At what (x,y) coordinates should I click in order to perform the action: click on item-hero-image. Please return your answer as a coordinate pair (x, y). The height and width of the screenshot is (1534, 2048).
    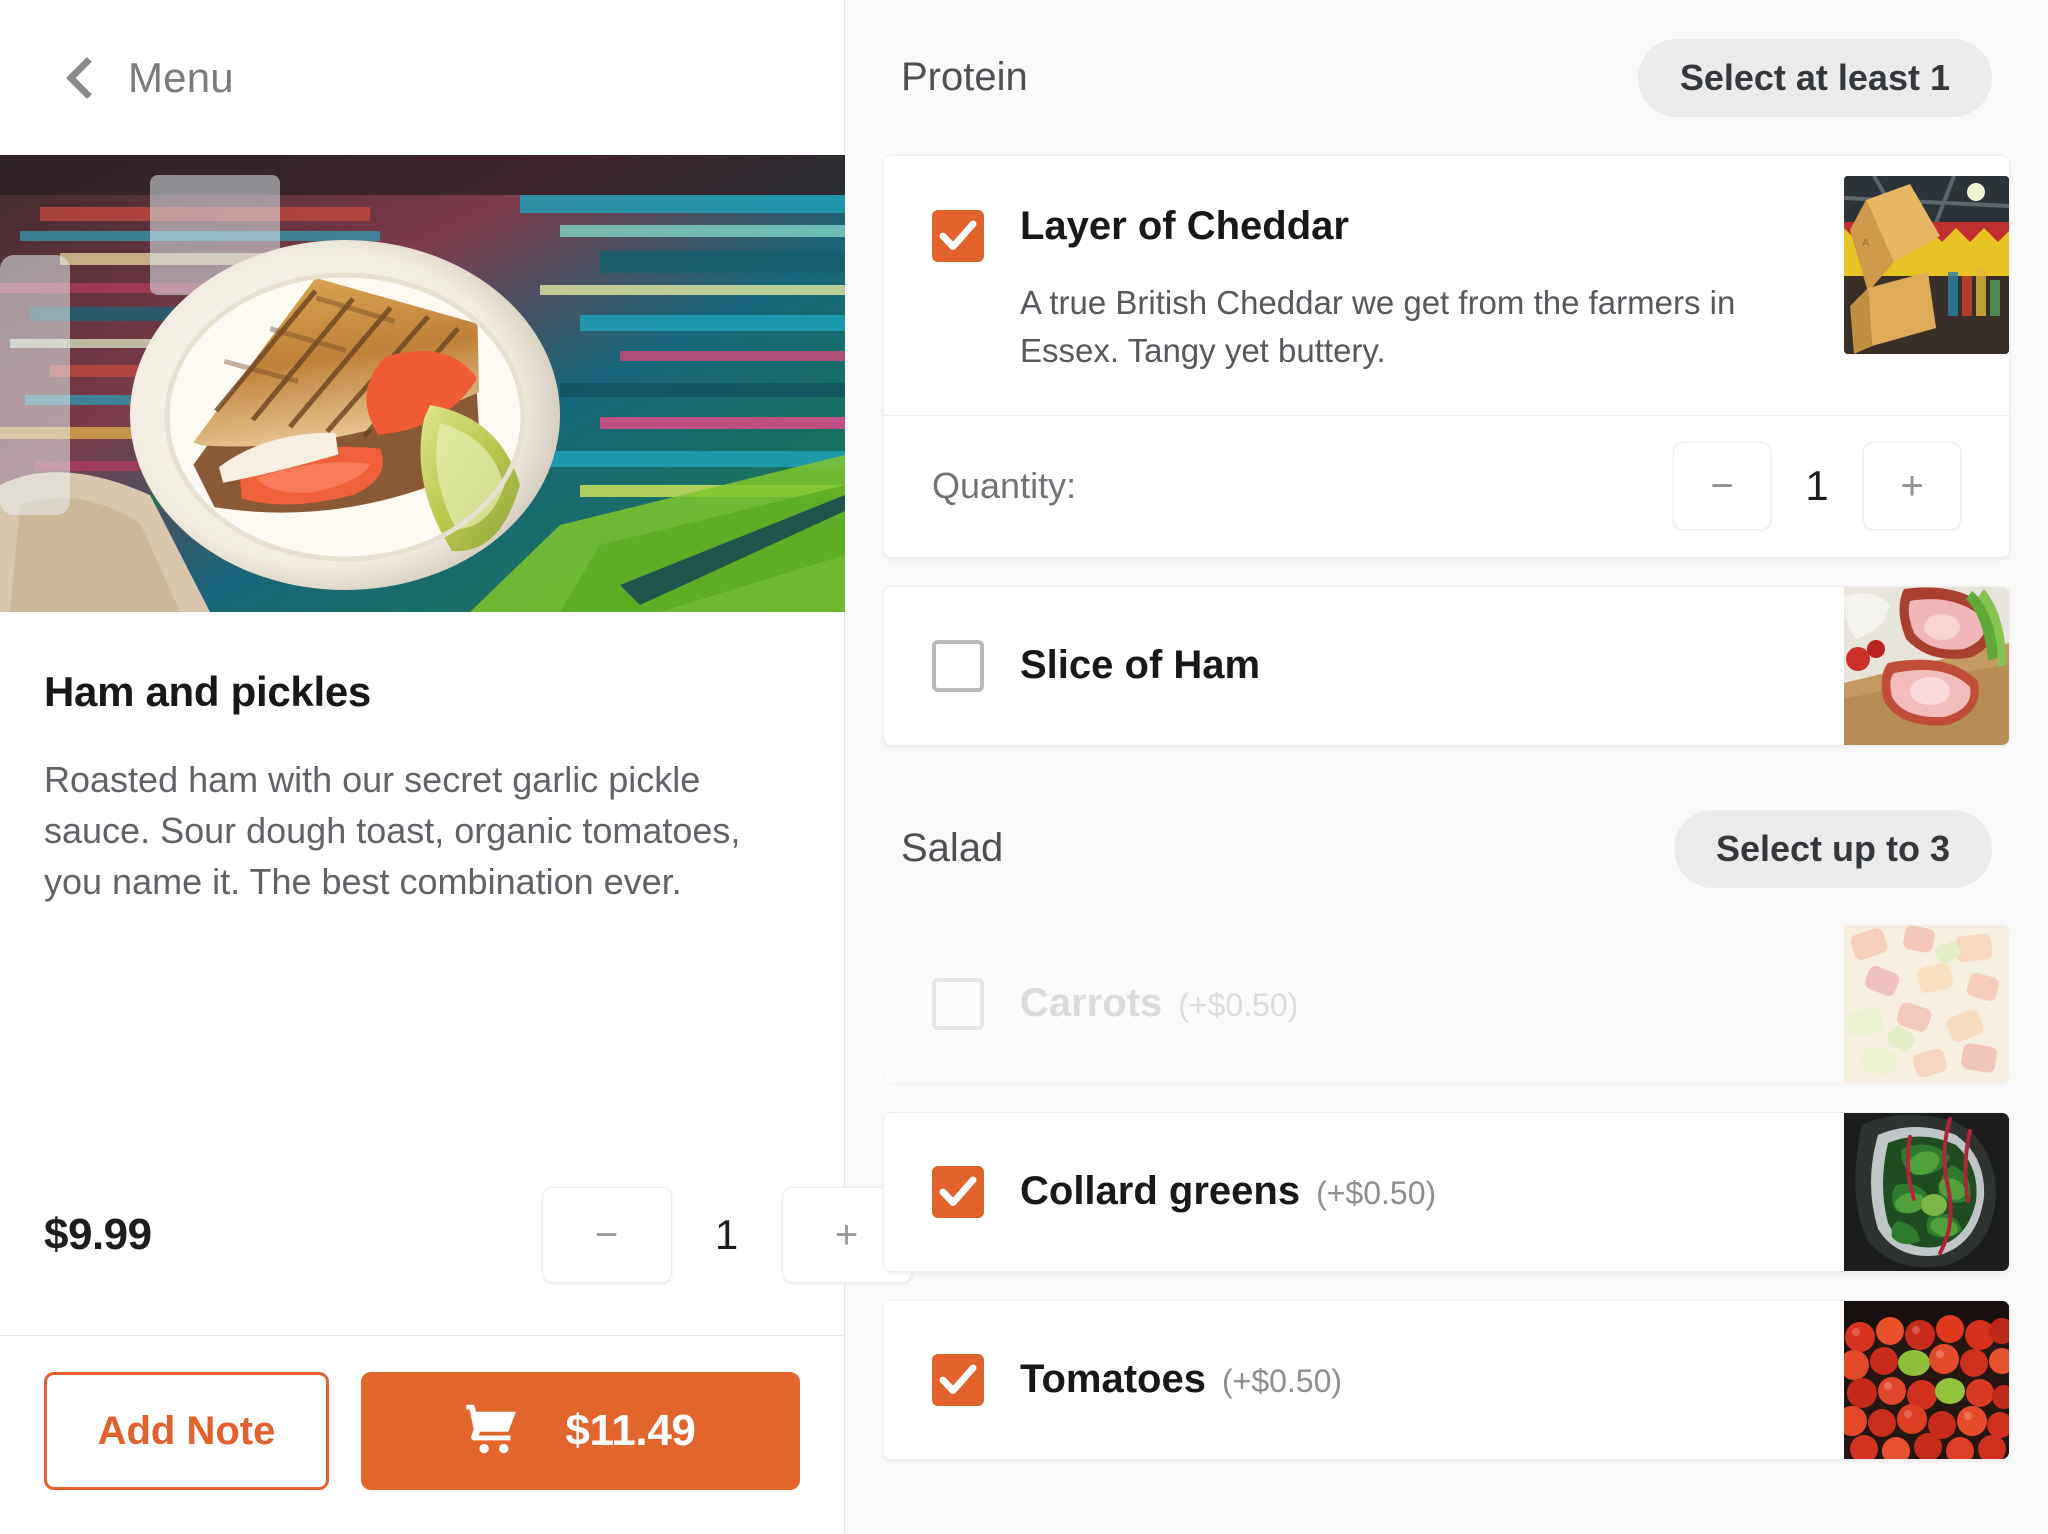
    Looking at the image, I should click on (422, 383).